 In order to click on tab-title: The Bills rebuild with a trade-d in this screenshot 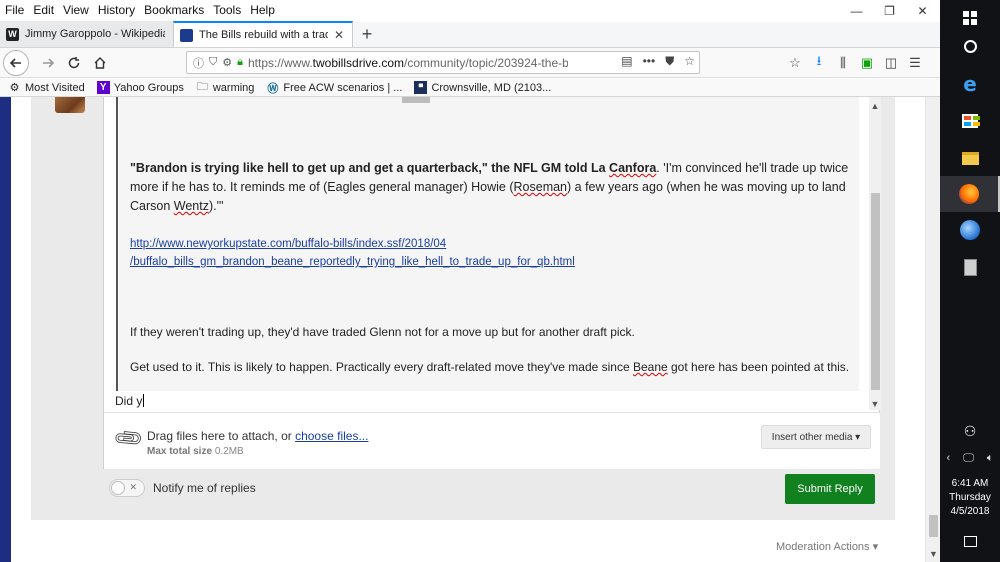, I will do `click(263, 35)`.